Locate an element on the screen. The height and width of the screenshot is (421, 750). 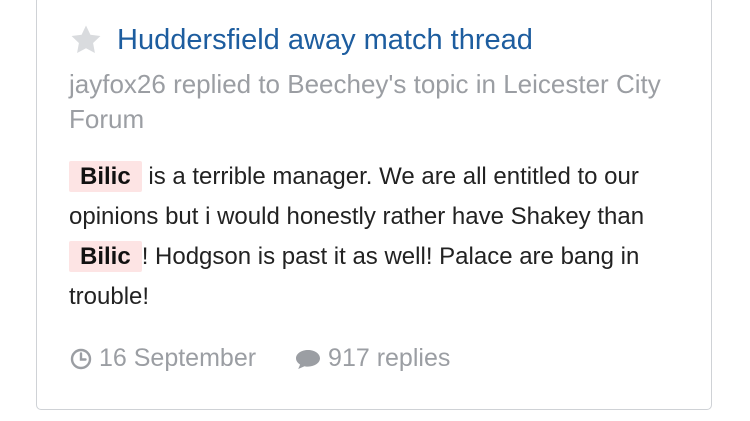
date-stat: 16 September is located at coordinates (162, 358).